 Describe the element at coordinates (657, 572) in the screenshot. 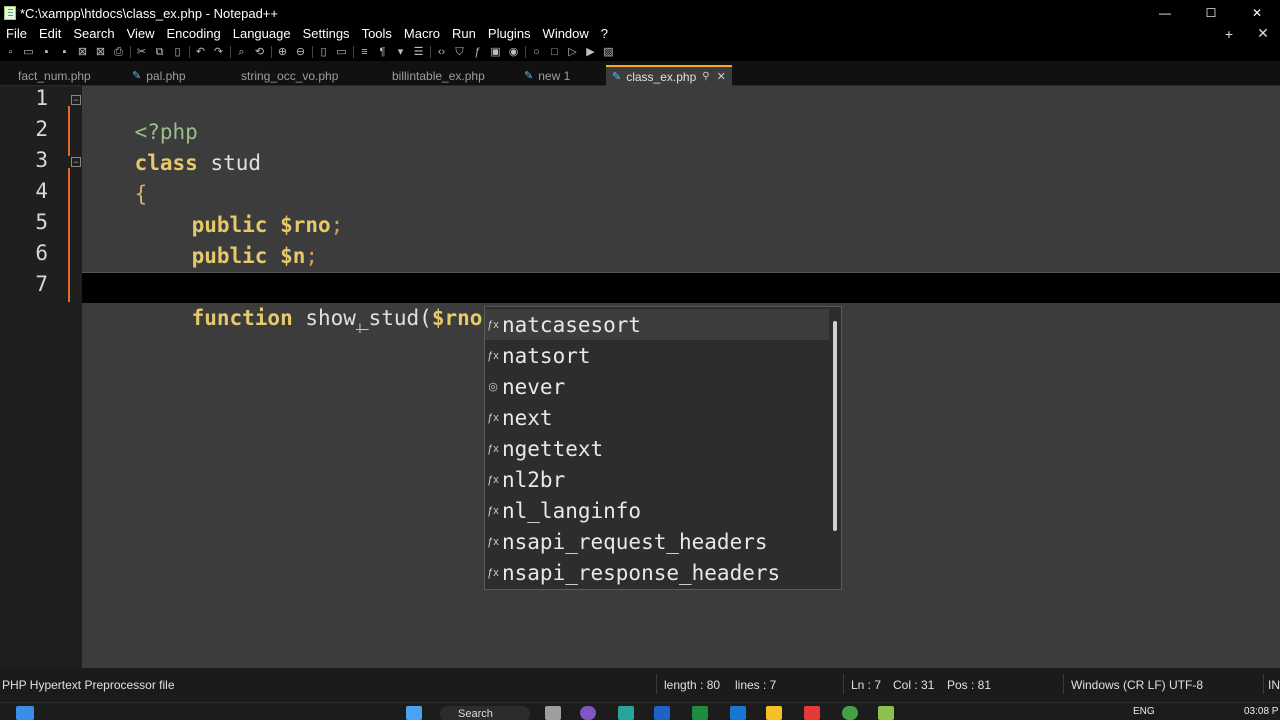

I see `autocomplete-item: ƒx nsapi_response_headers` at that location.